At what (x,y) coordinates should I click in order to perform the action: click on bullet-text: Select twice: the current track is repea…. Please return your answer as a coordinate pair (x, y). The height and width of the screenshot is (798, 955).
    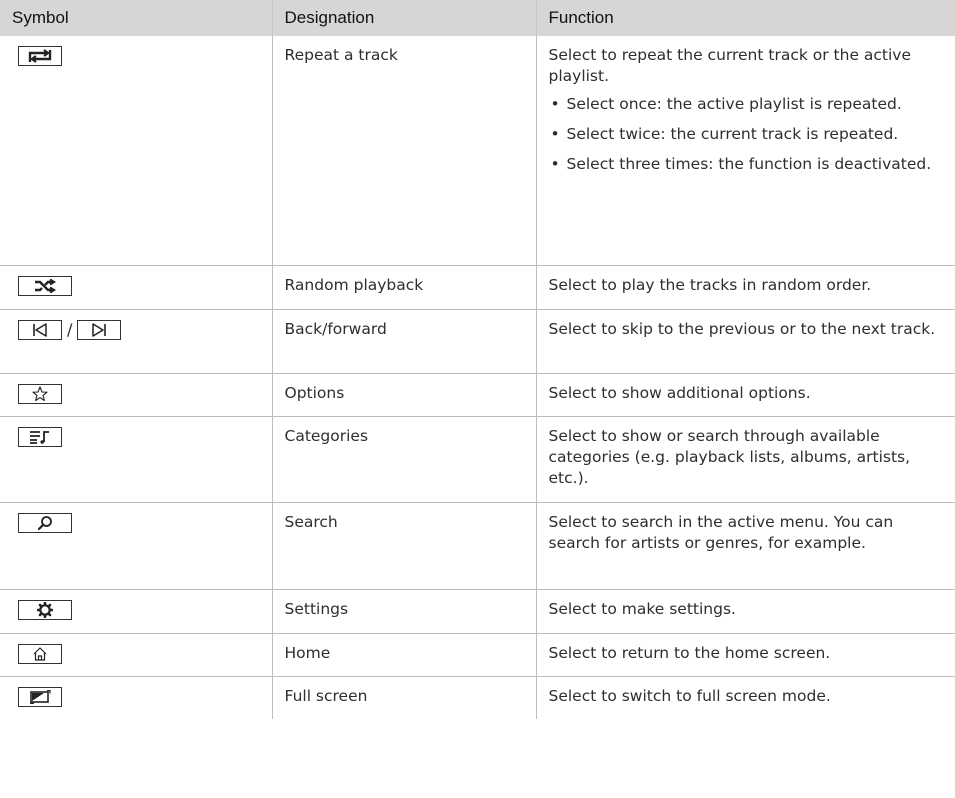
    Looking at the image, I should click on (732, 134).